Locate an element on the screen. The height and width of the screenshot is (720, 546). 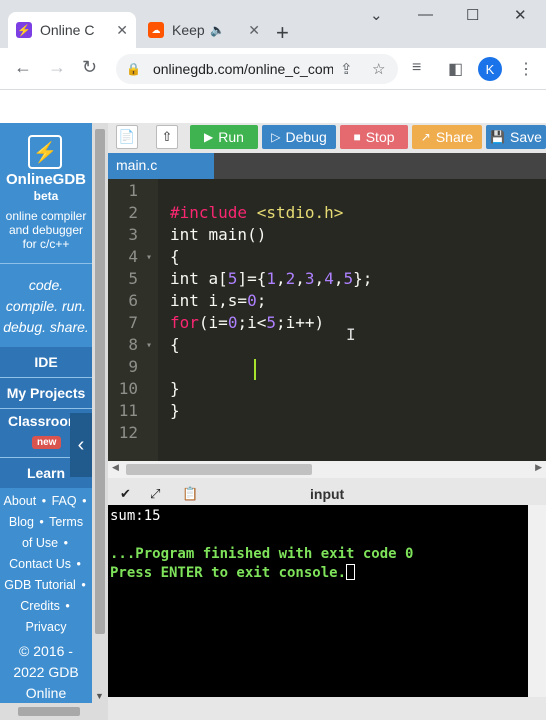
blog-link: Blog is located at coordinates (21, 522).